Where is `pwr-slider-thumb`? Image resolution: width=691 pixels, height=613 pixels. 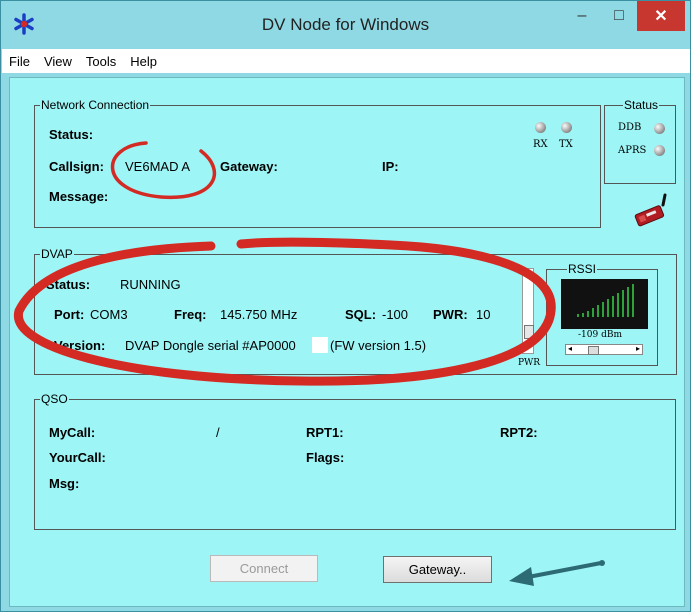 pwr-slider-thumb is located at coordinates (529, 332).